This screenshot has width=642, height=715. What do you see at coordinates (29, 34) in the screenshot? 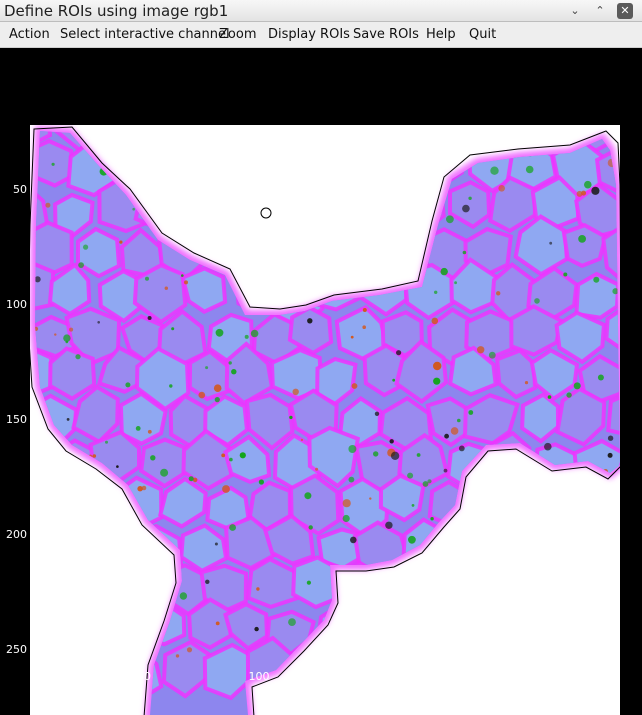
I see `menu-action: Action` at bounding box center [29, 34].